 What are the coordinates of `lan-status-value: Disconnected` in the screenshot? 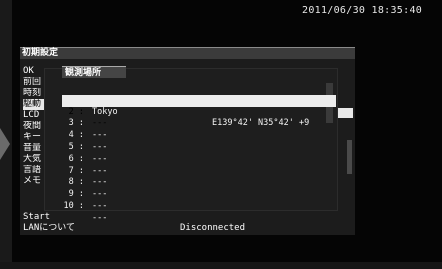 It's located at (213, 228).